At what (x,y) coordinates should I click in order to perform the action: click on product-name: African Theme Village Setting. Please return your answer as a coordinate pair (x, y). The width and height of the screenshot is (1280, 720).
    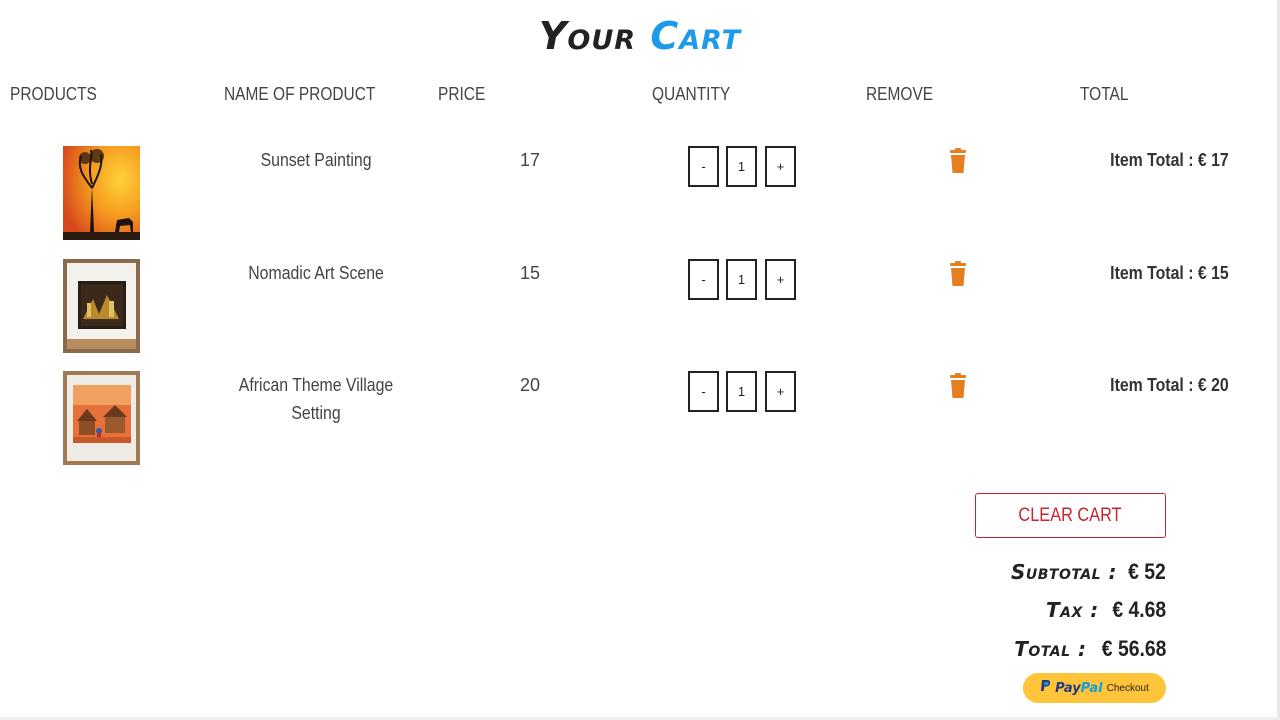
    Looking at the image, I should click on (316, 399).